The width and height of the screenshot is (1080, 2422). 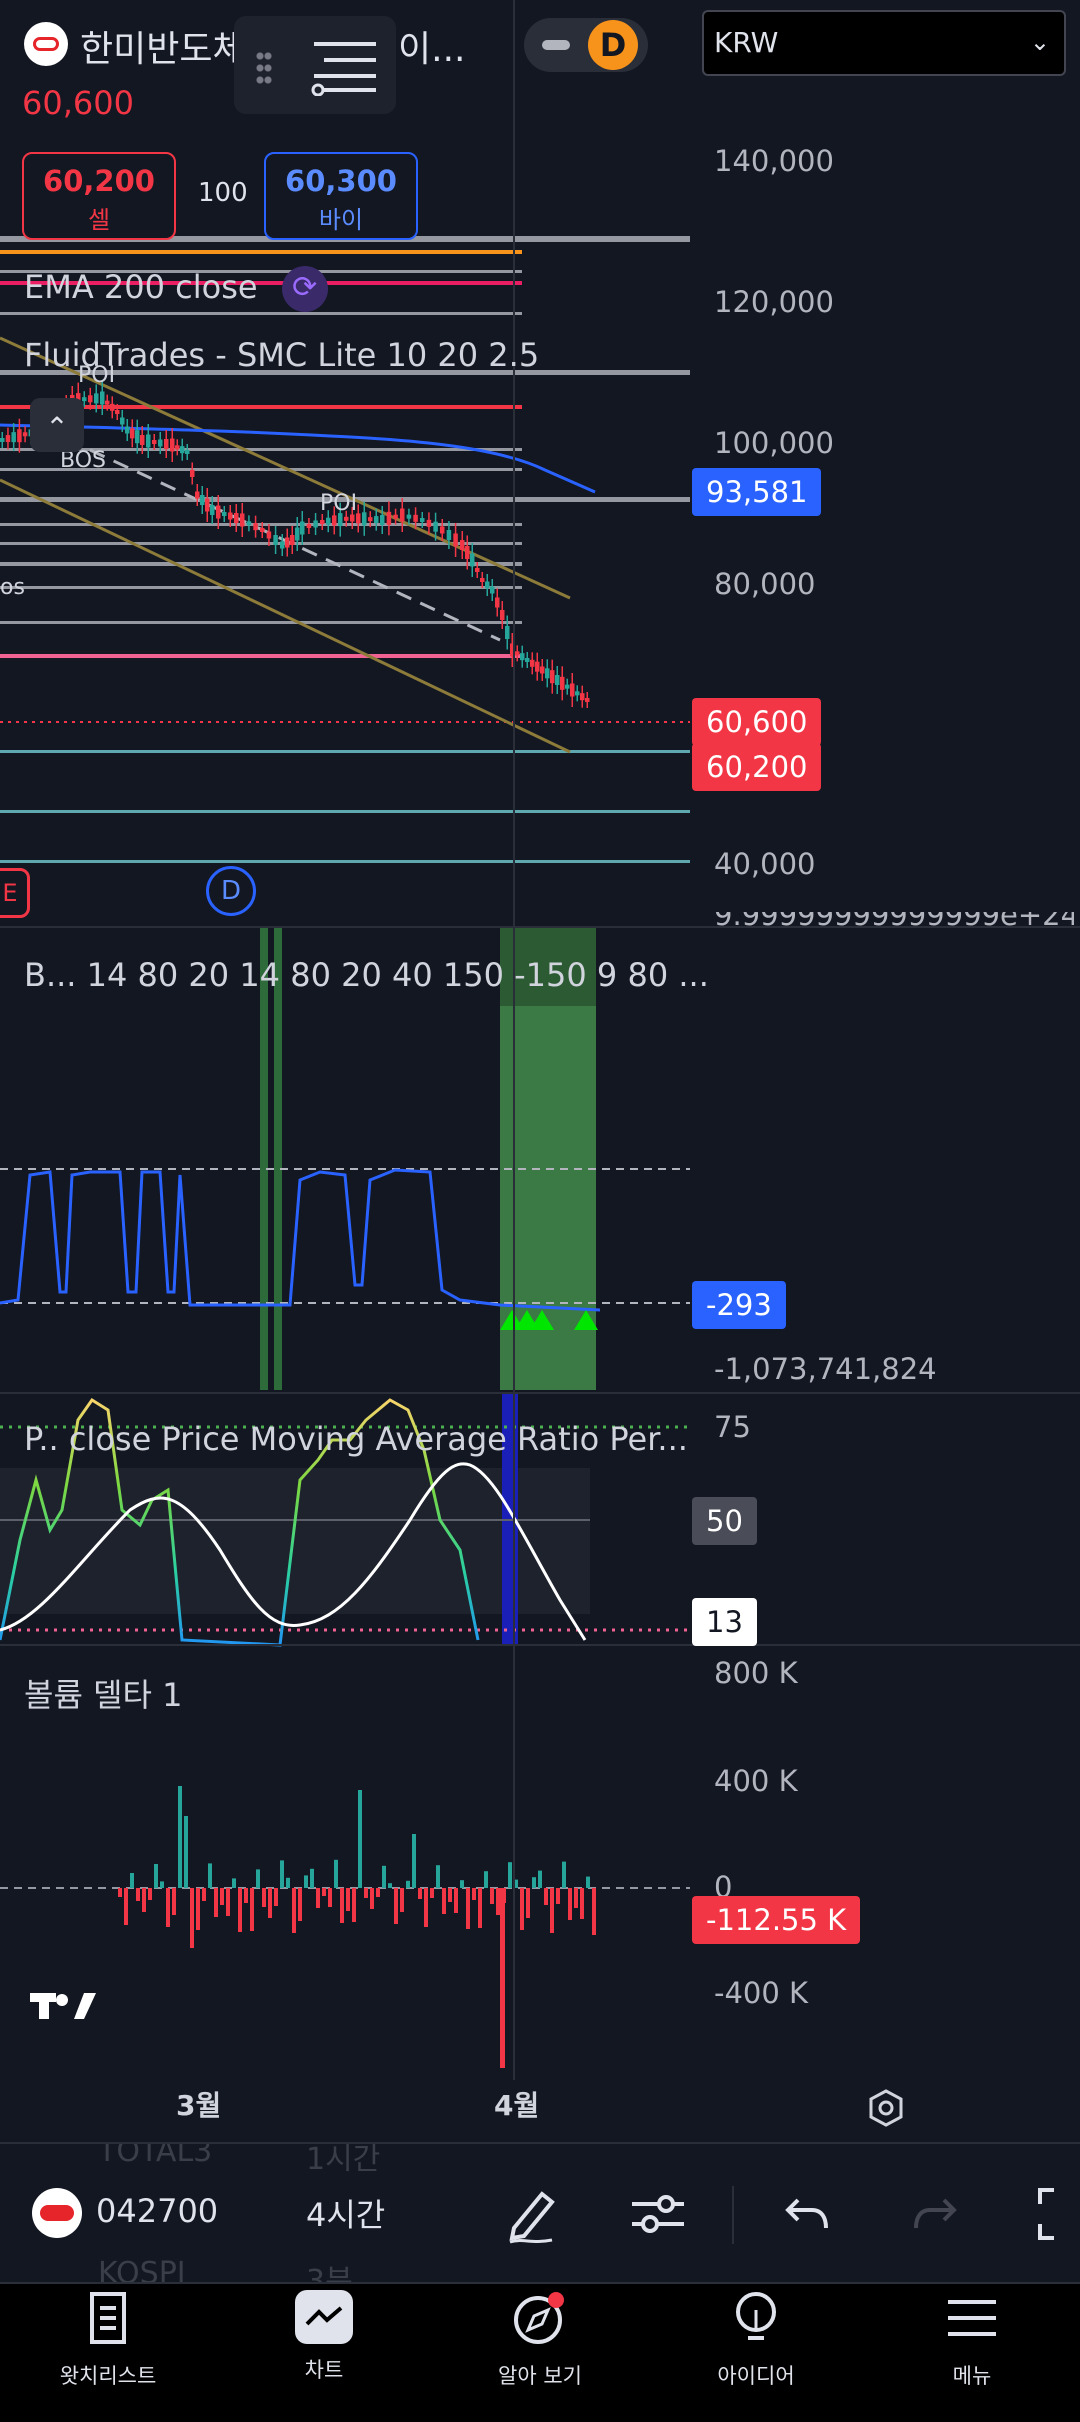 I want to click on nav-ideas: 아이디어, so click(x=756, y=2340).